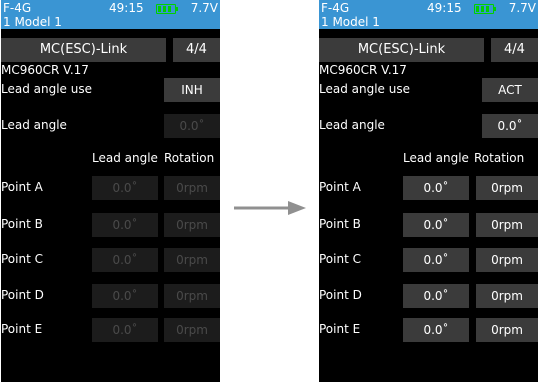 The width and height of the screenshot is (539, 382). I want to click on lead-angle-use-field: INH, so click(192, 90).